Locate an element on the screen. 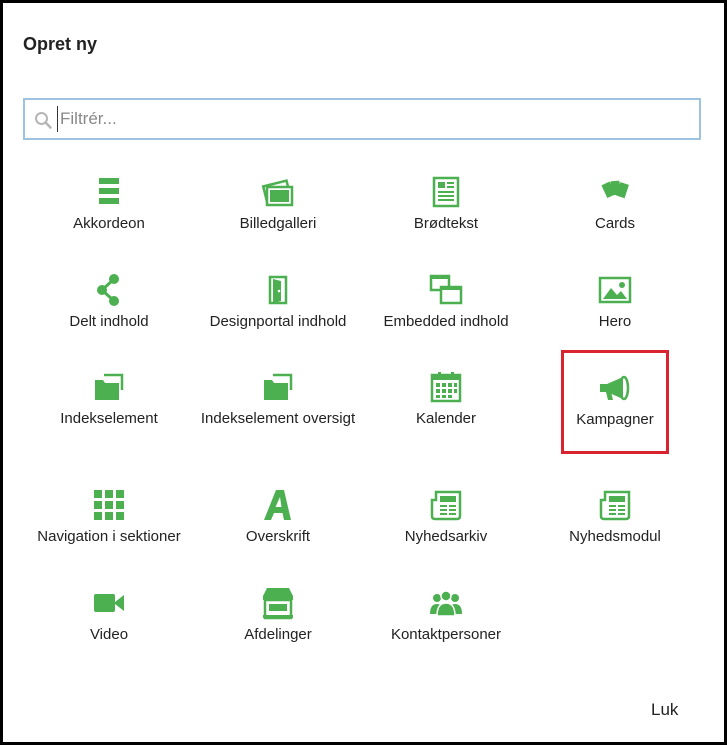 This screenshot has width=727, height=745. video-camera-icon is located at coordinates (109, 603).